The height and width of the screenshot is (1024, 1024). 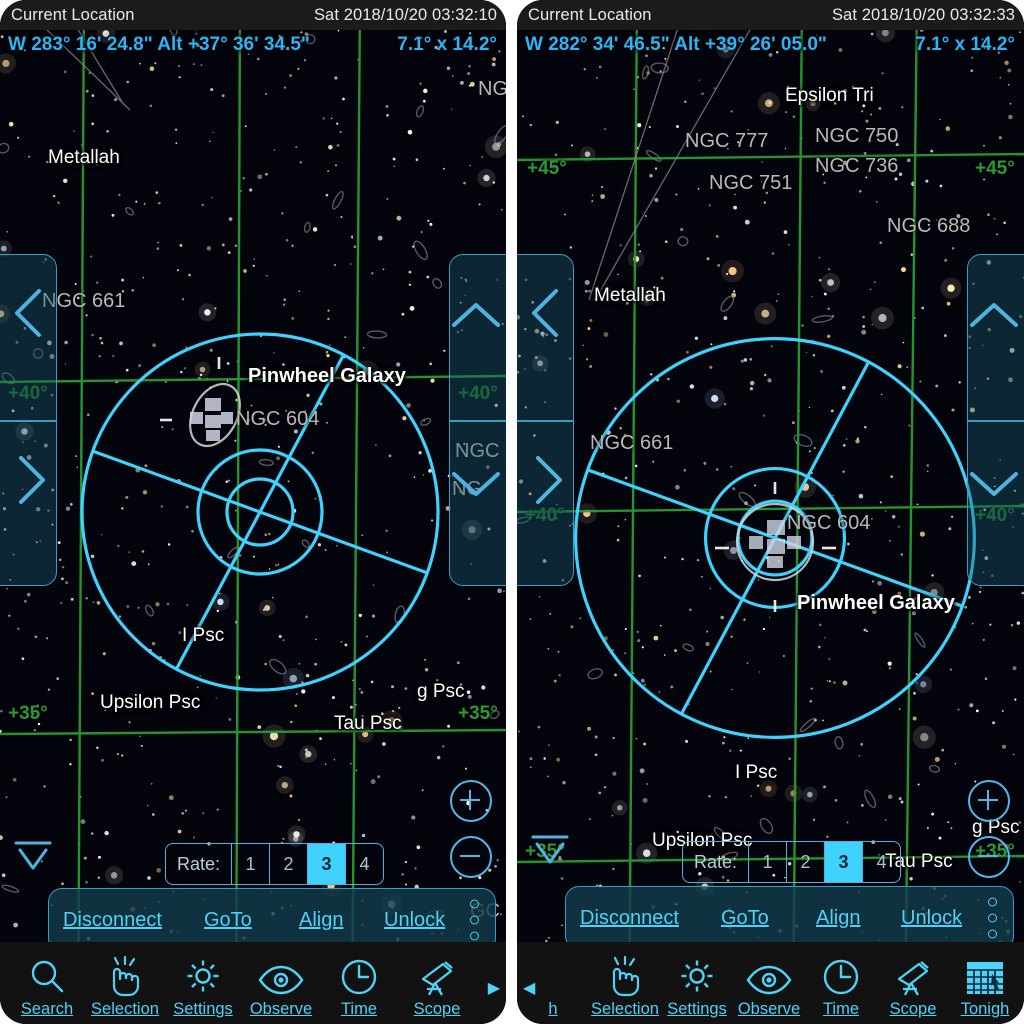 What do you see at coordinates (856, 136) in the screenshot?
I see `sky-object-label: NGC 750` at bounding box center [856, 136].